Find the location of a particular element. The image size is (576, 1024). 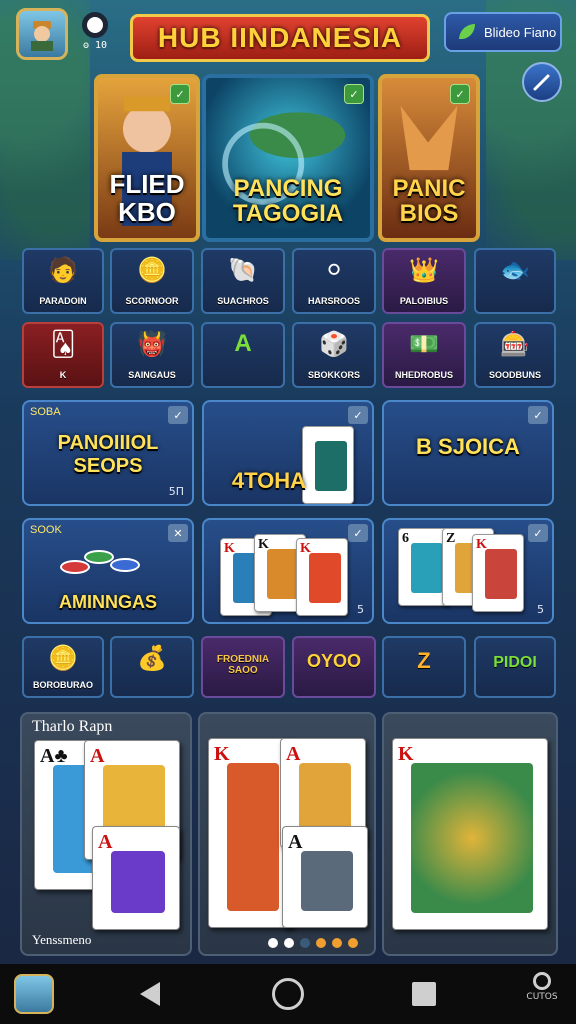

game-card-m1-3: ✓ B SJOICA is located at coordinates (468, 453).